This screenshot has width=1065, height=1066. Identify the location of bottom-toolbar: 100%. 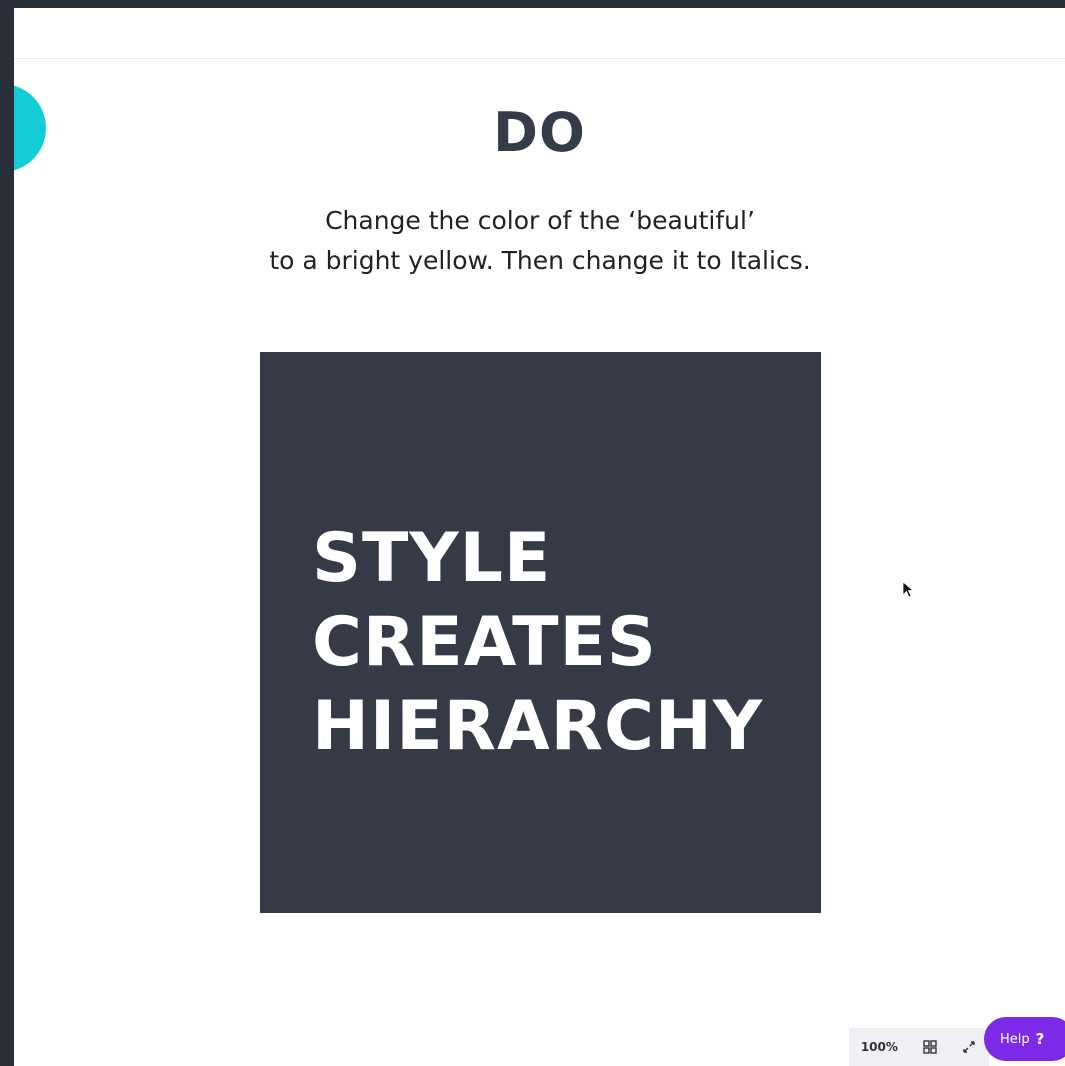
(919, 1047).